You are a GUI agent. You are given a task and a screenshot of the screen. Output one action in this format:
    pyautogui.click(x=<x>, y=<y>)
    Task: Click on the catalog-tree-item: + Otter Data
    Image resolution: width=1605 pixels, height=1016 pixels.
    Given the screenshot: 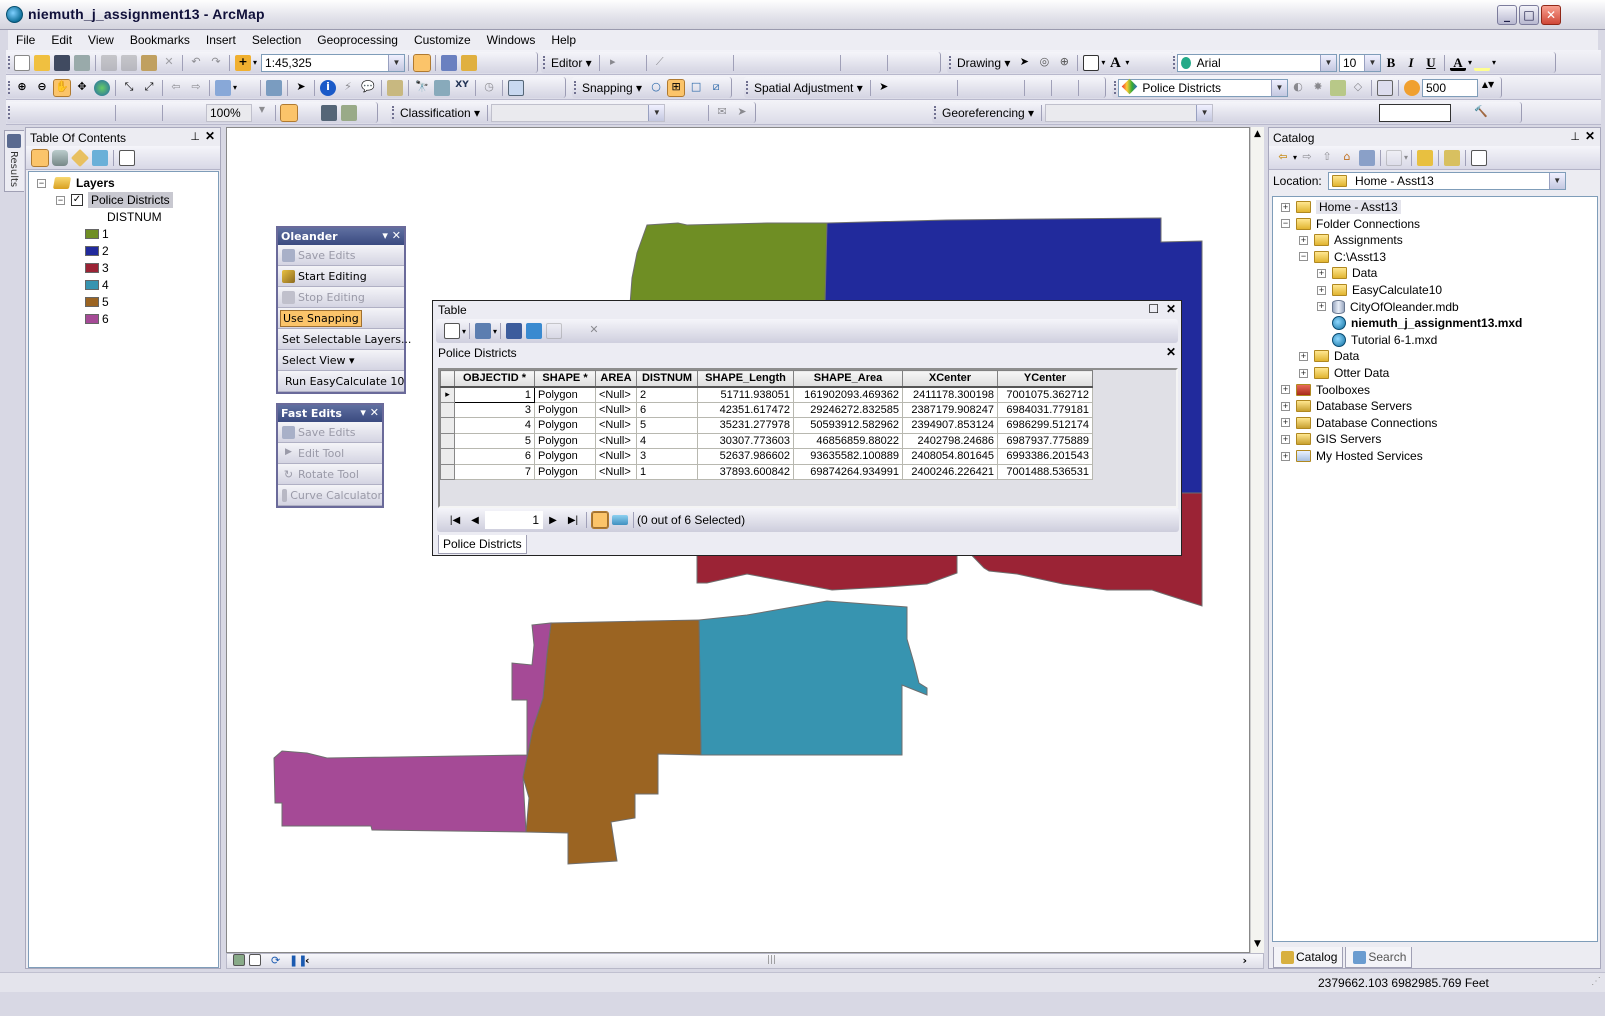 What is the action you would take?
    pyautogui.click(x=1344, y=373)
    